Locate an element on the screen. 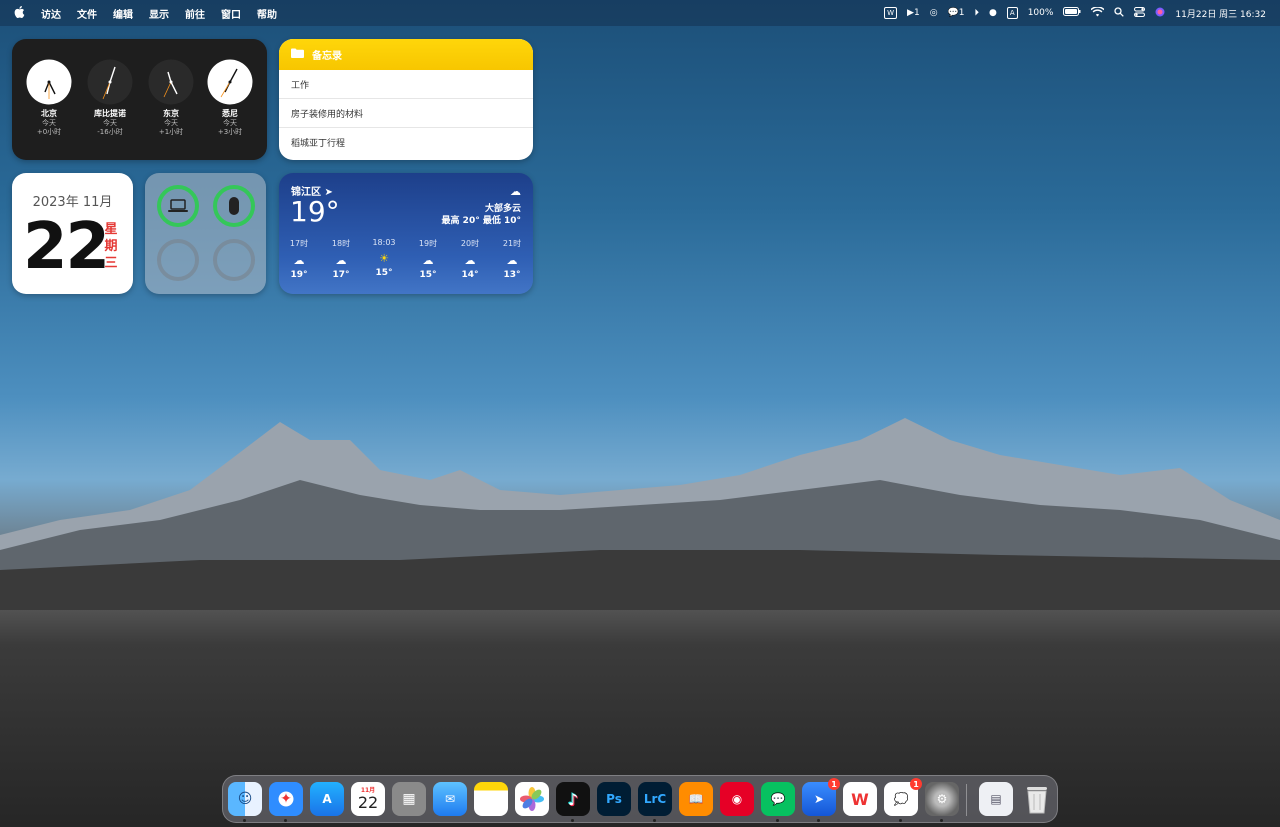  forecast-time: 21时 is located at coordinates (512, 243).